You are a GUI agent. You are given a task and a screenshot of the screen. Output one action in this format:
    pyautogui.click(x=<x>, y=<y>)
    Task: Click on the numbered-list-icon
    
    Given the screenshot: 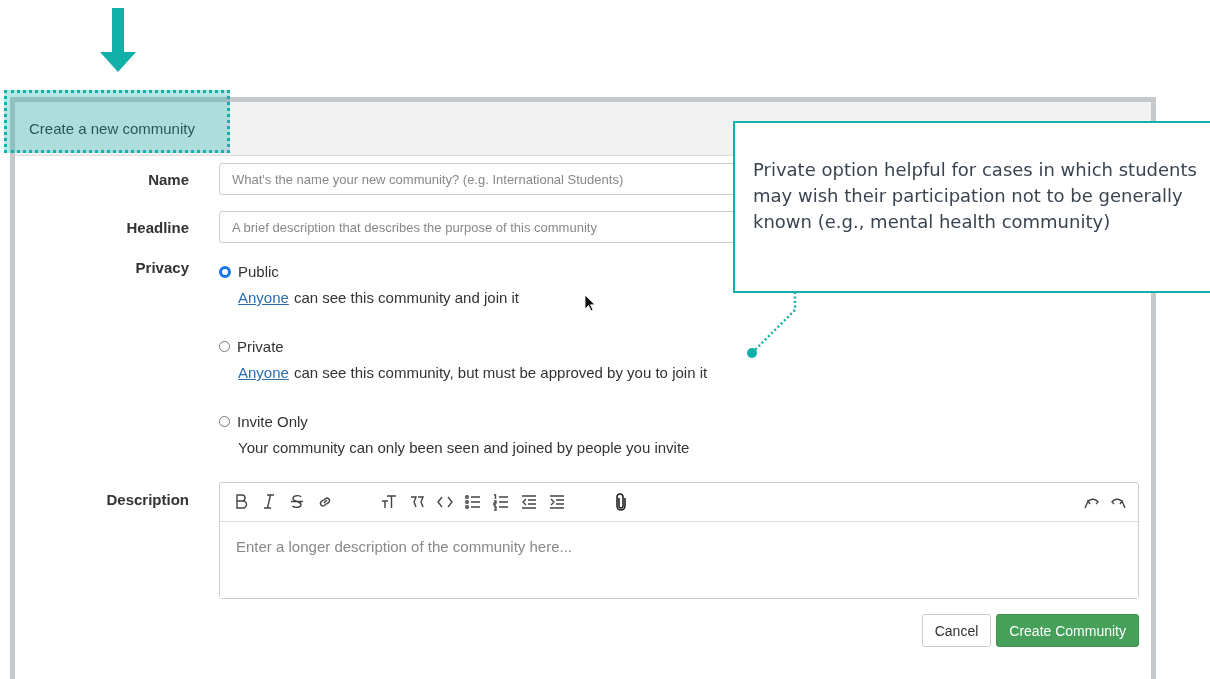 What is the action you would take?
    pyautogui.click(x=501, y=502)
    